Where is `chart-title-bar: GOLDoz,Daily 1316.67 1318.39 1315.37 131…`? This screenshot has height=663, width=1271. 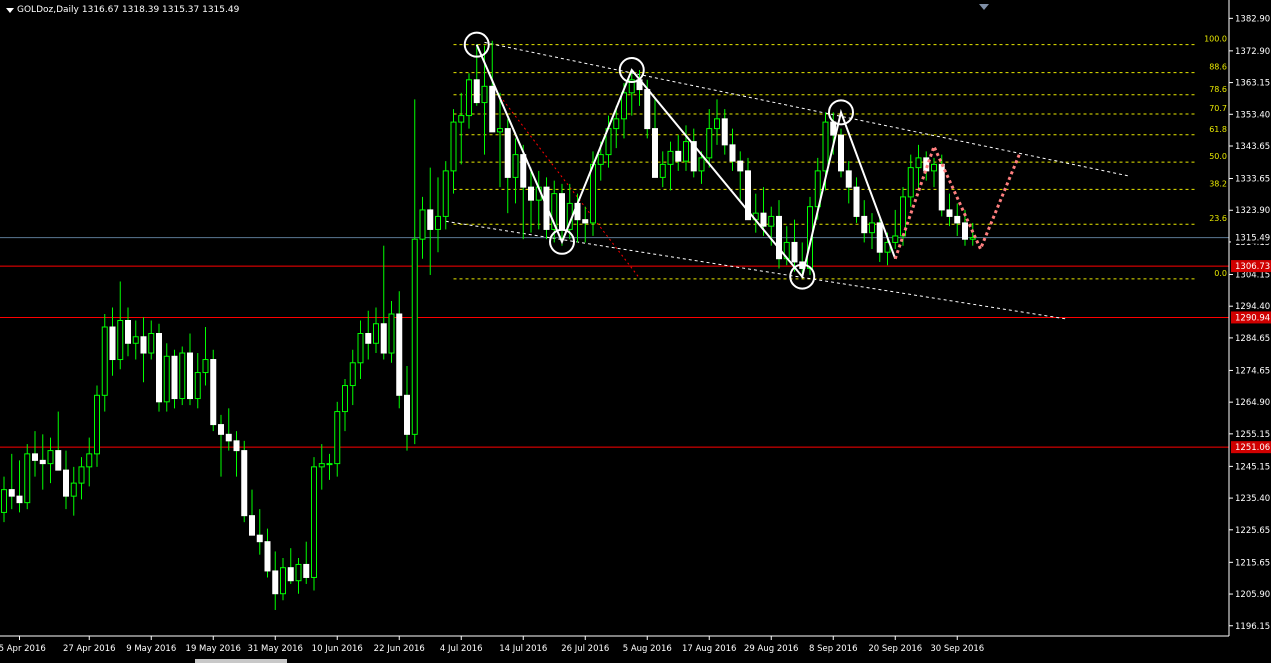
chart-title-bar: GOLDoz,Daily 1316.67 1318.39 1315.37 131… is located at coordinates (122, 10).